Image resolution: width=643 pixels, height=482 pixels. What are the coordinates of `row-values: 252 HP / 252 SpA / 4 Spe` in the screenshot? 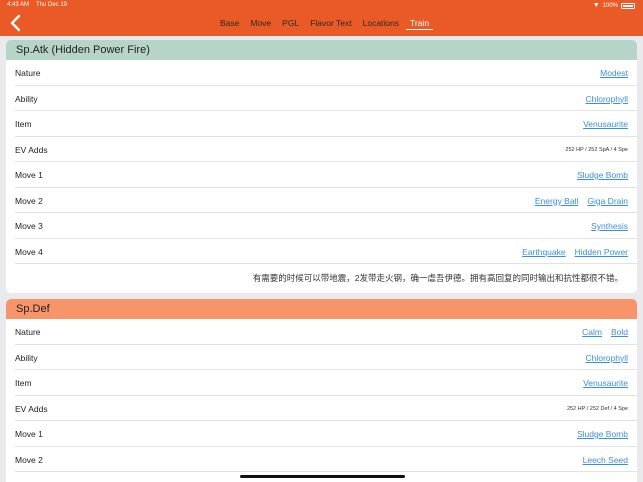 It's located at (596, 149).